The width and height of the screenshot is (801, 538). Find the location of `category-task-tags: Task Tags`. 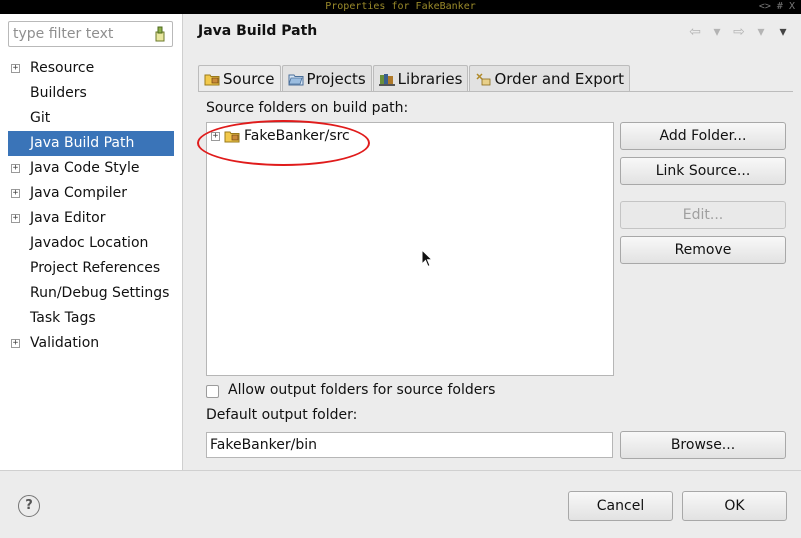

category-task-tags: Task Tags is located at coordinates (91, 318).